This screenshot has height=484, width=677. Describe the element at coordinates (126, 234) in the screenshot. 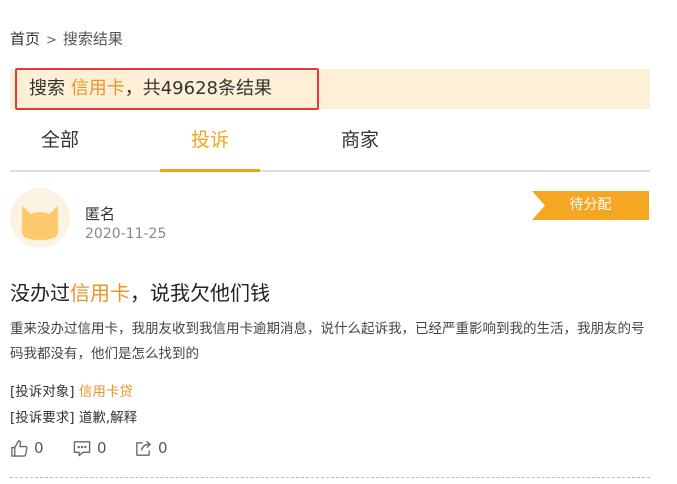

I see `post-date: 2020-11-25` at that location.